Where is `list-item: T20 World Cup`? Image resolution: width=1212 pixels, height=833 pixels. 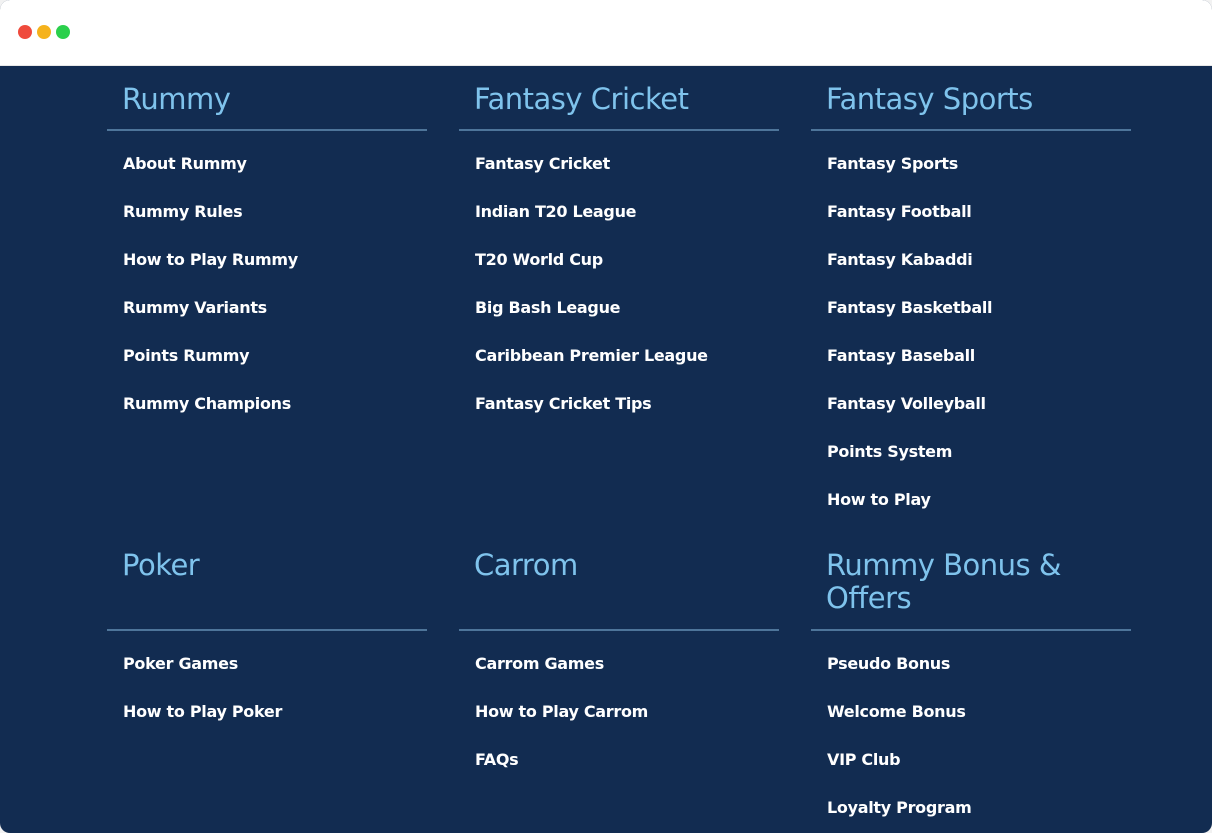 list-item: T20 World Cup is located at coordinates (591, 274).